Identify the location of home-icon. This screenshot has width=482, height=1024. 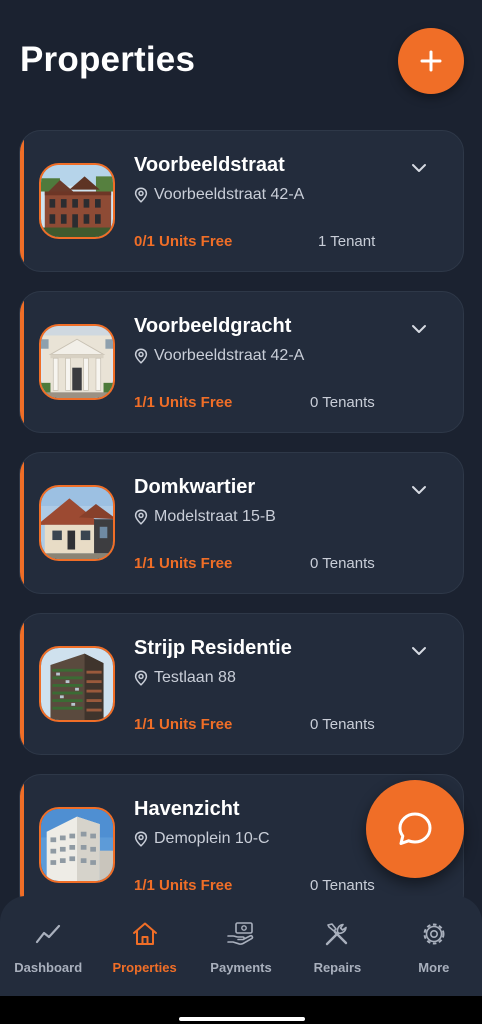
(144, 933).